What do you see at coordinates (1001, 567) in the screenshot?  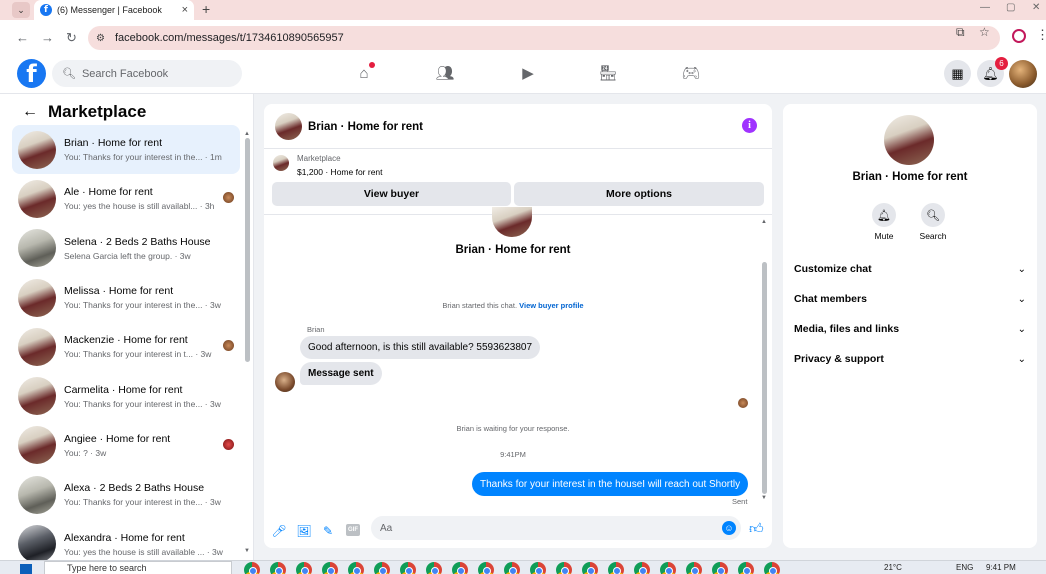 I see `clock-time: 9:41 PM` at bounding box center [1001, 567].